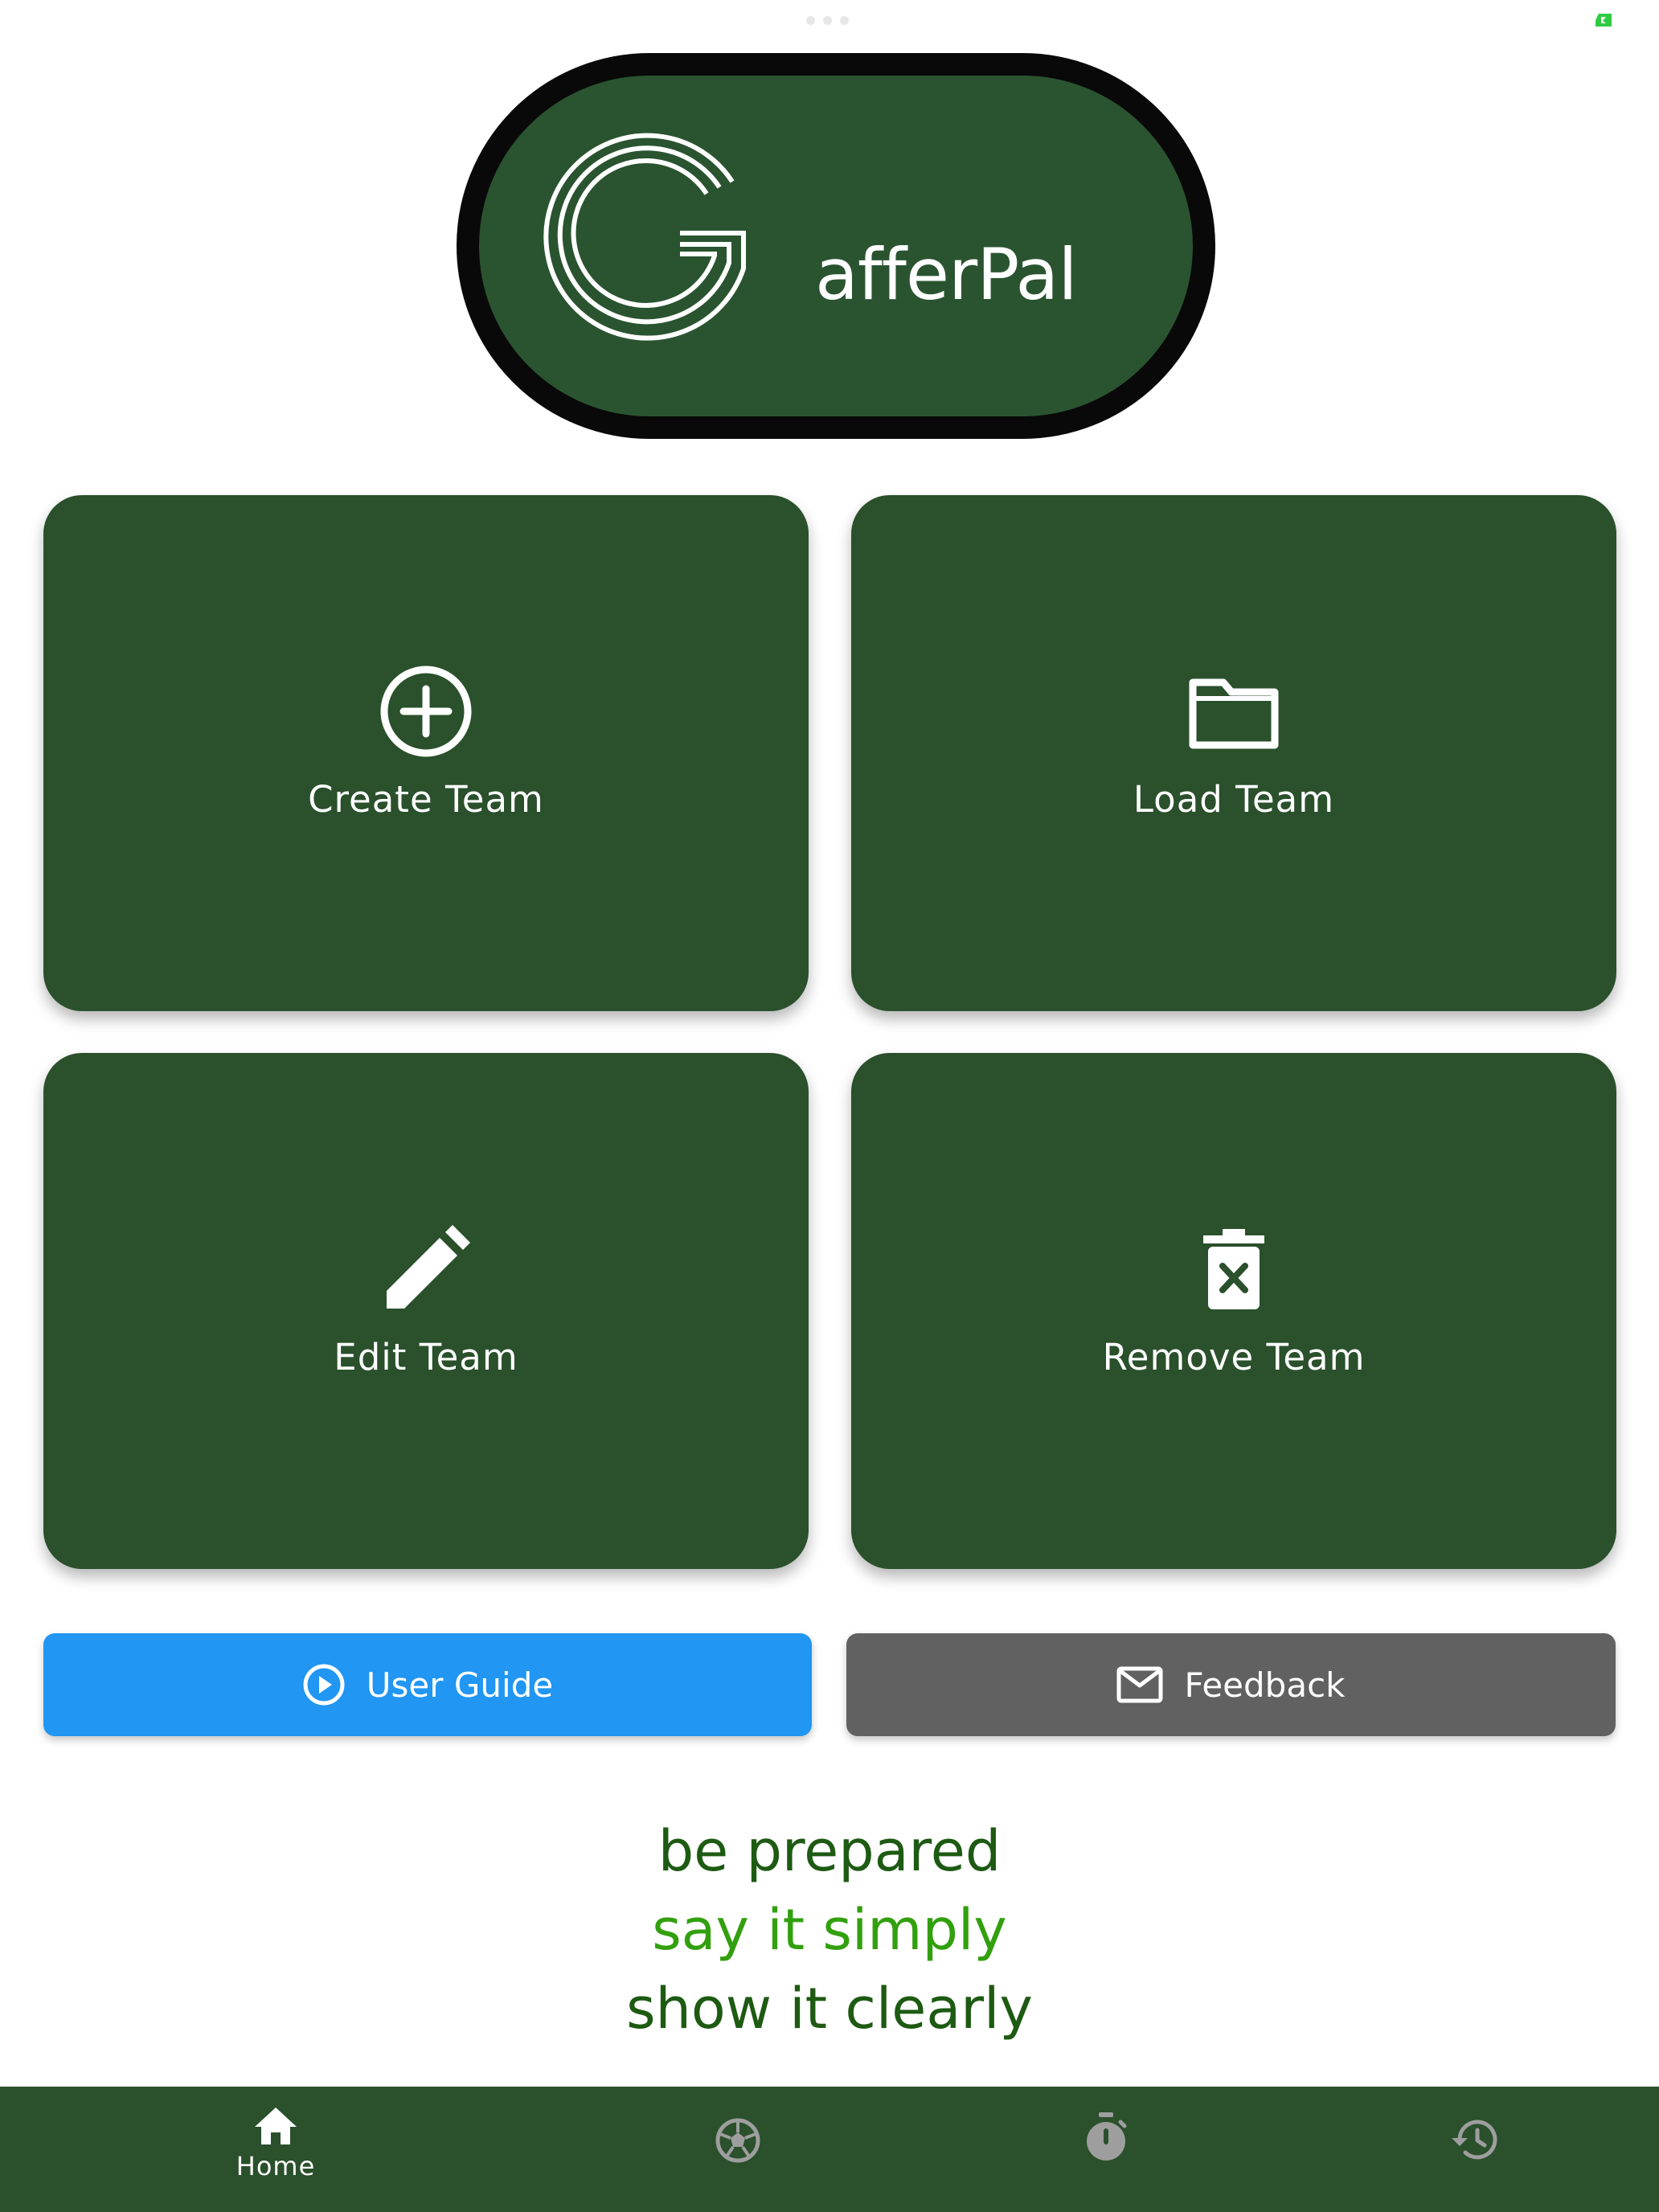 The width and height of the screenshot is (1659, 2212). I want to click on tagline-line-3: show it clearly, so click(829, 2009).